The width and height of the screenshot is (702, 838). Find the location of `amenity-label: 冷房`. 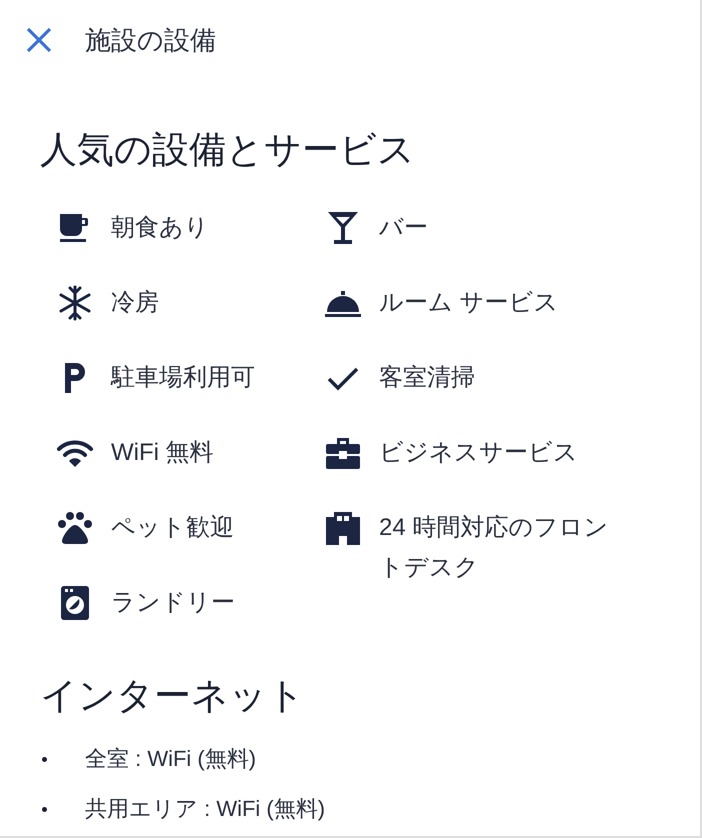

amenity-label: 冷房 is located at coordinates (135, 303).